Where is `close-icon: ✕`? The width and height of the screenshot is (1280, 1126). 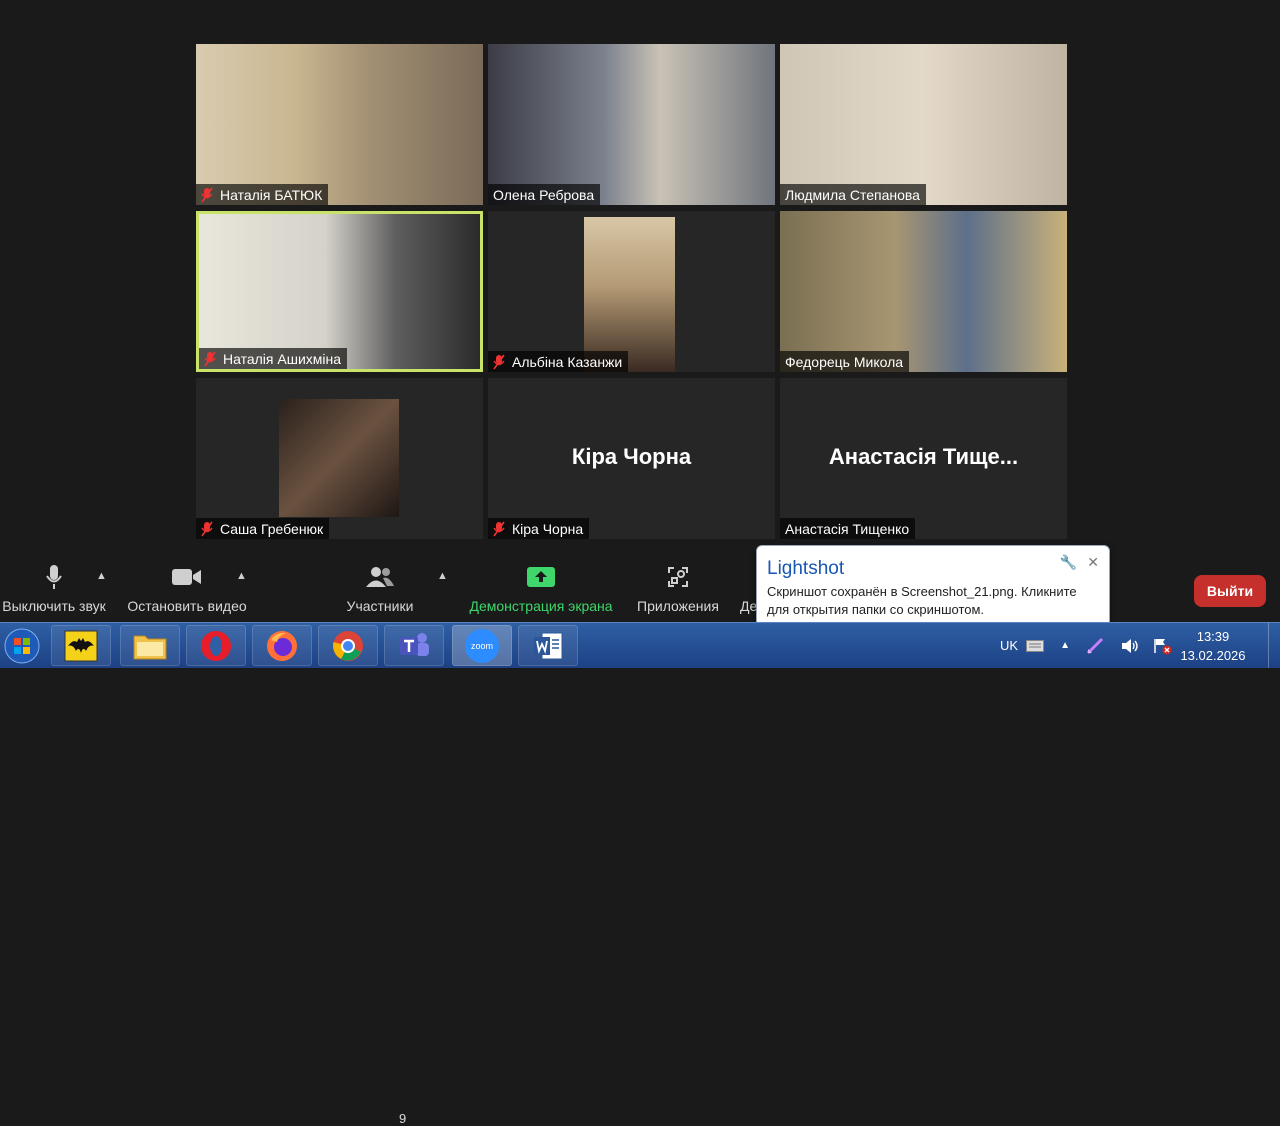
close-icon: ✕ is located at coordinates (1093, 562).